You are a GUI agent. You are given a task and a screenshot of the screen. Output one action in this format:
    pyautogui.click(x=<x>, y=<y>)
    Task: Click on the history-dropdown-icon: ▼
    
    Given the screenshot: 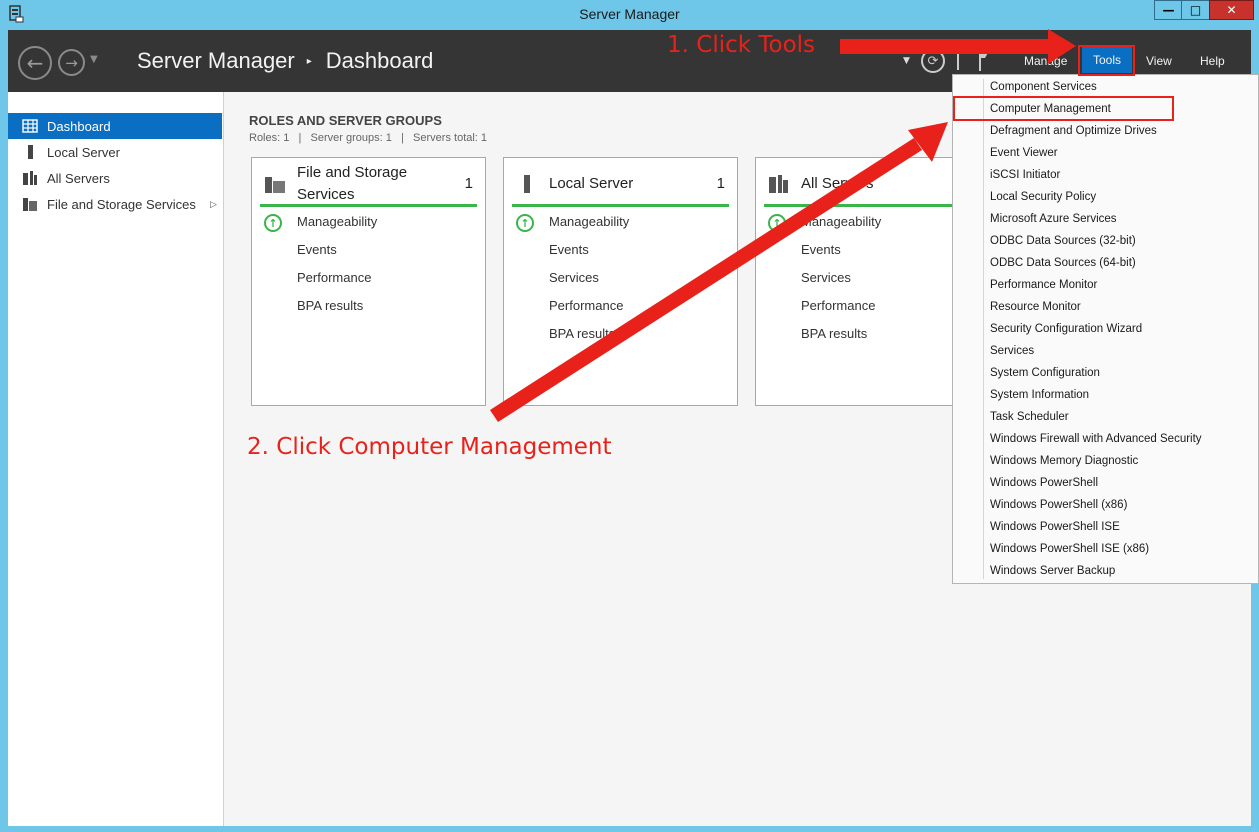 What is the action you would take?
    pyautogui.click(x=94, y=59)
    